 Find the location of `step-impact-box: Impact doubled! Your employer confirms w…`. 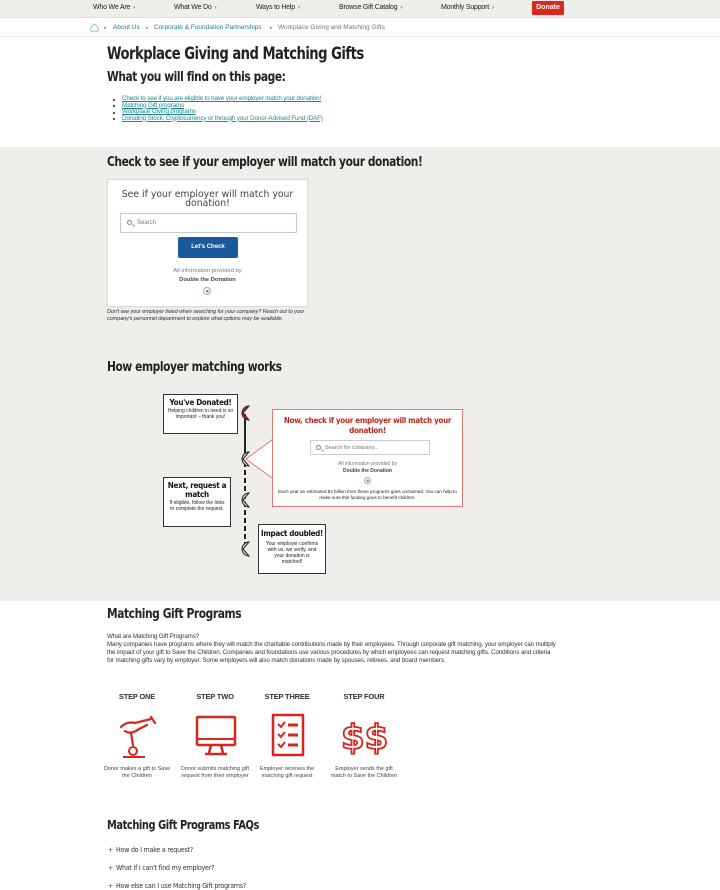

step-impact-box: Impact doubled! Your employer confirms w… is located at coordinates (292, 549).